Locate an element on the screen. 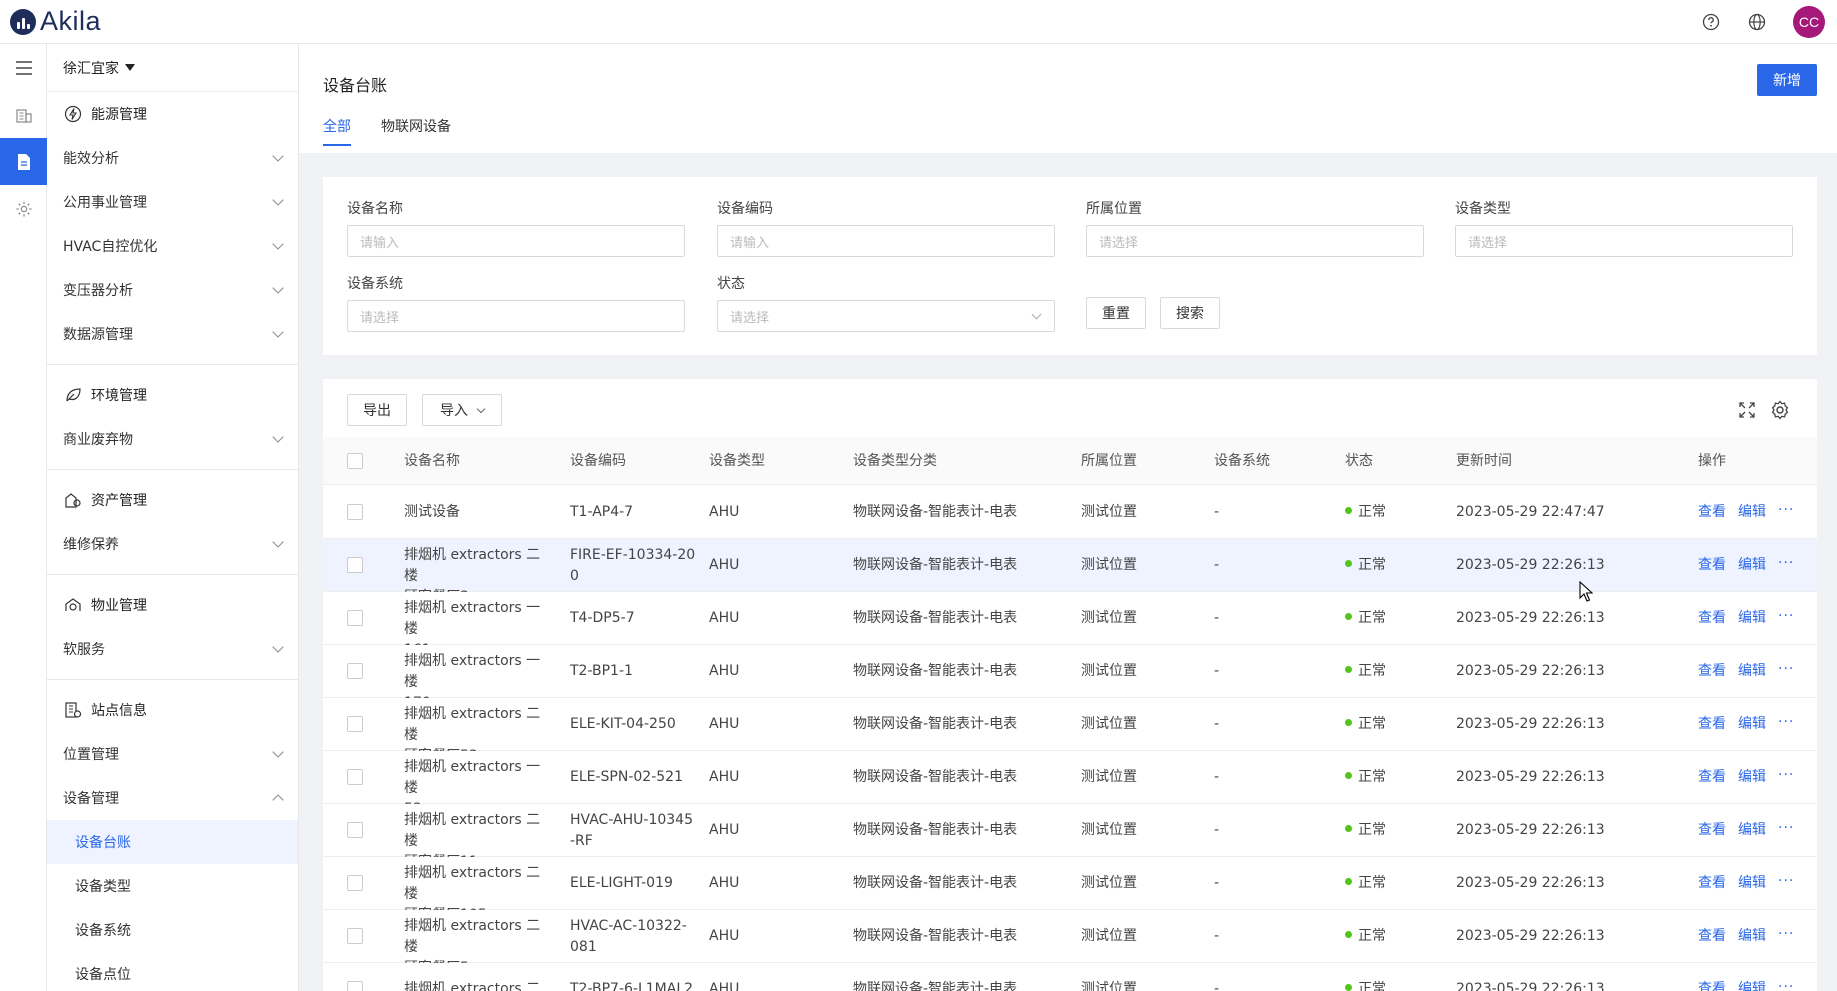 The image size is (1837, 991). sidebar-item-label: 商业废弃物 is located at coordinates (98, 440).